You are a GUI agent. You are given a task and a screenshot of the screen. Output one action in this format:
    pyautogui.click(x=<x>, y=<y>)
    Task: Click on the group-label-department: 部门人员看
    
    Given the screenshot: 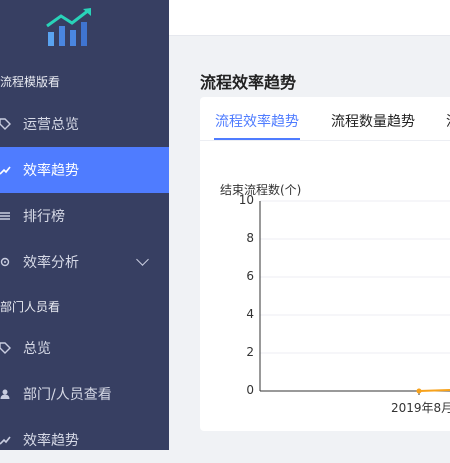 What is the action you would take?
    pyautogui.click(x=30, y=307)
    